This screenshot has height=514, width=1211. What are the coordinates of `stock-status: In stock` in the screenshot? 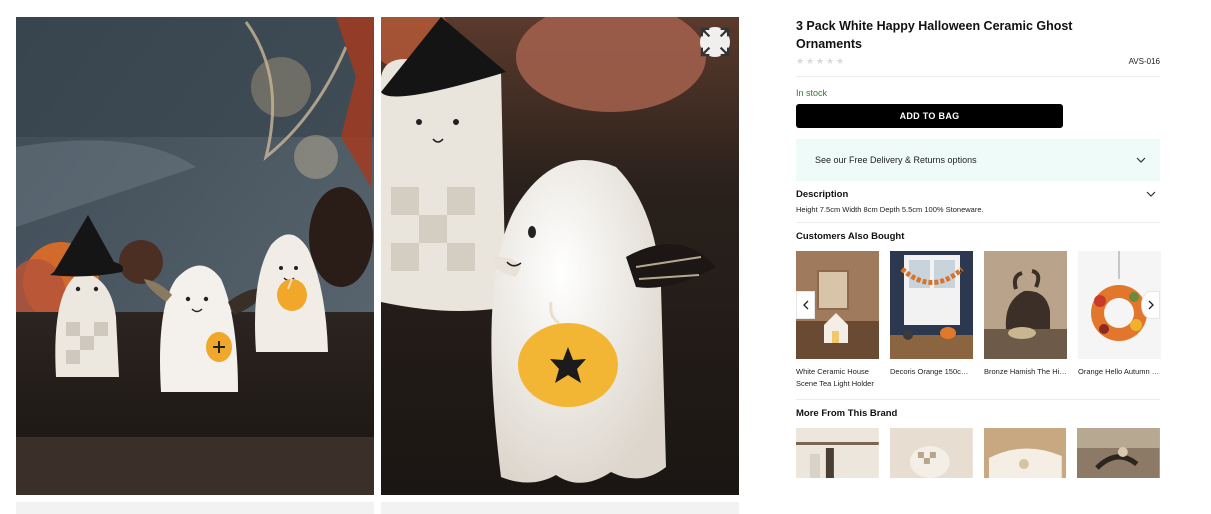 It's located at (812, 93).